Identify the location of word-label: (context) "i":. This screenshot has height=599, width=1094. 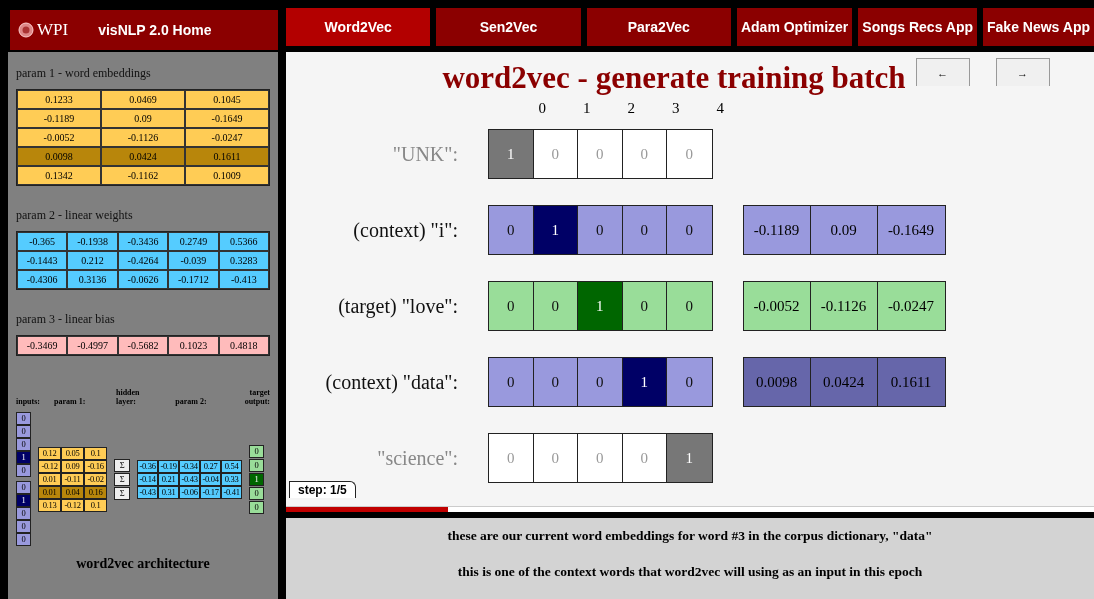
(405, 230).